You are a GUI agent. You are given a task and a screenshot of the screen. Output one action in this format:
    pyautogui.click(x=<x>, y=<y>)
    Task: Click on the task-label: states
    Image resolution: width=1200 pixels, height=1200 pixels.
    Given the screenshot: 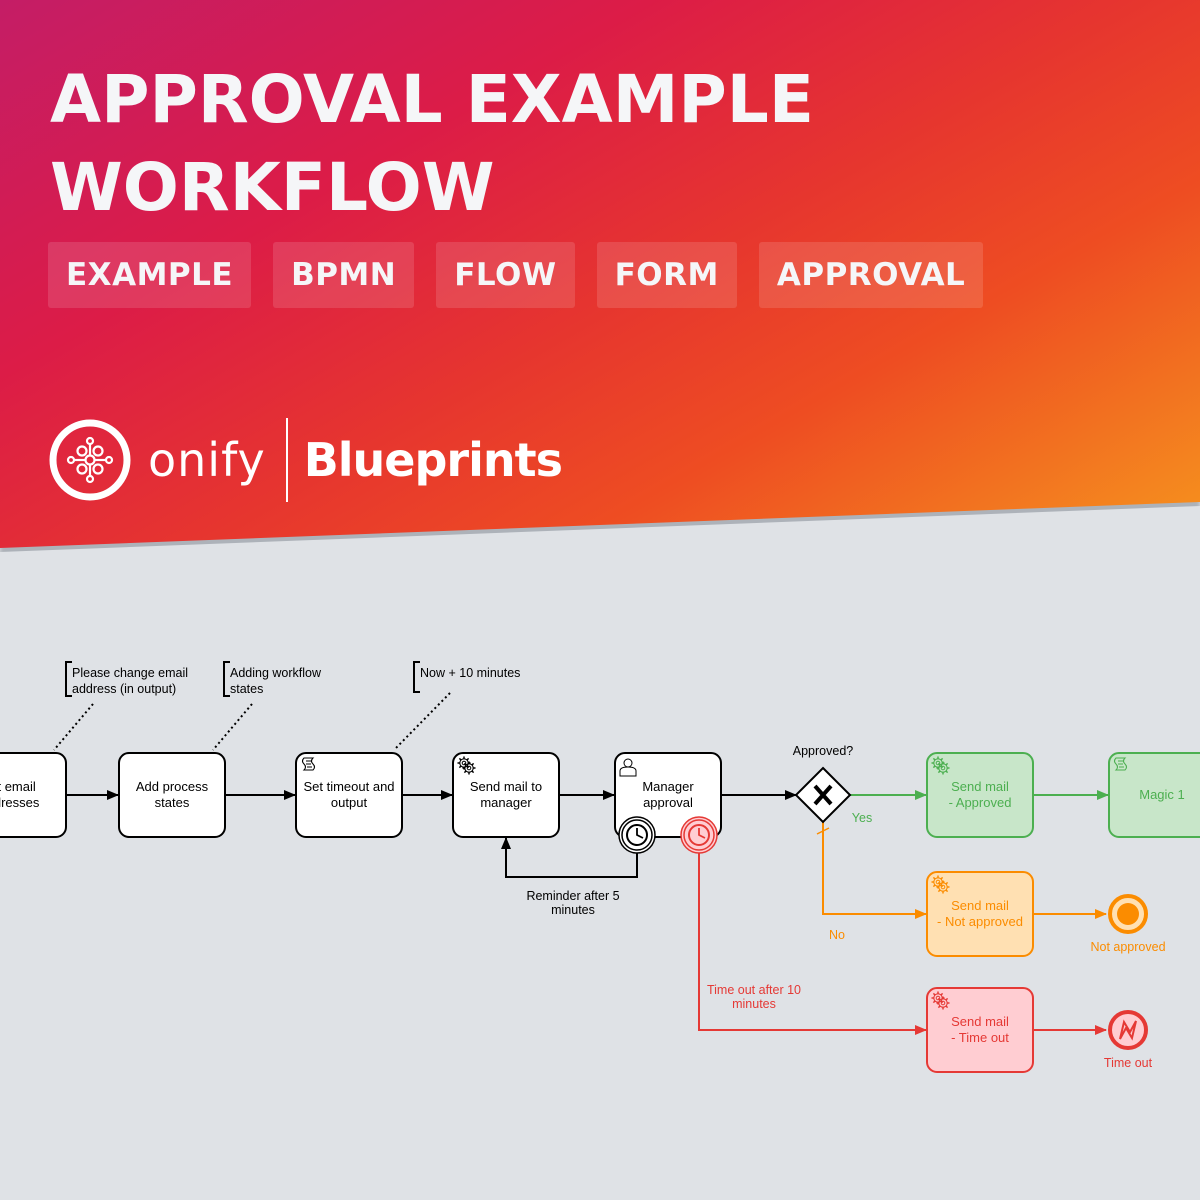 What is the action you would take?
    pyautogui.click(x=172, y=802)
    